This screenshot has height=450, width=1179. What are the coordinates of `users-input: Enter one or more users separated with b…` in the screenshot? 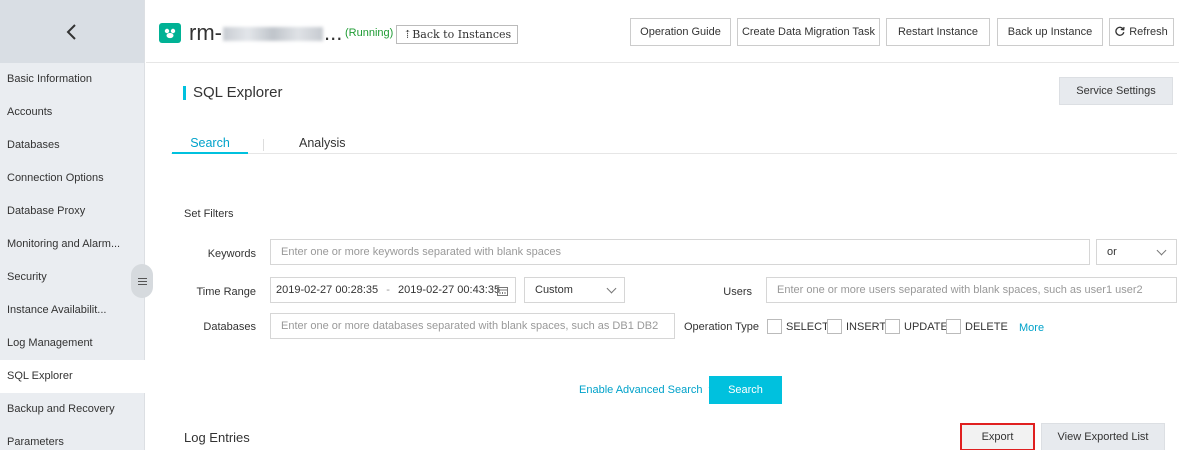 It's located at (971, 290).